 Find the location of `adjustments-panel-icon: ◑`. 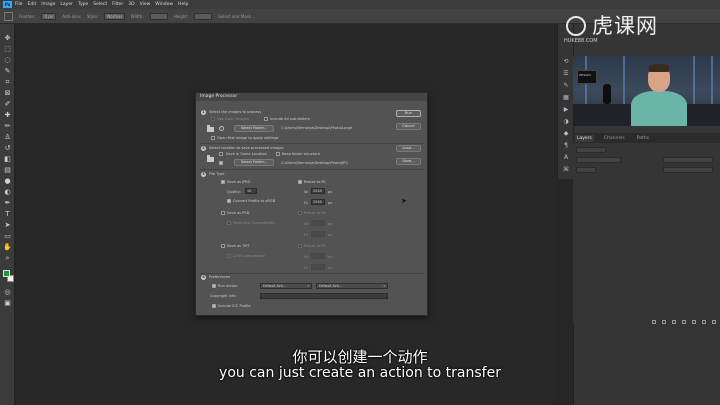

adjustments-panel-icon: ◑ is located at coordinates (566, 122).